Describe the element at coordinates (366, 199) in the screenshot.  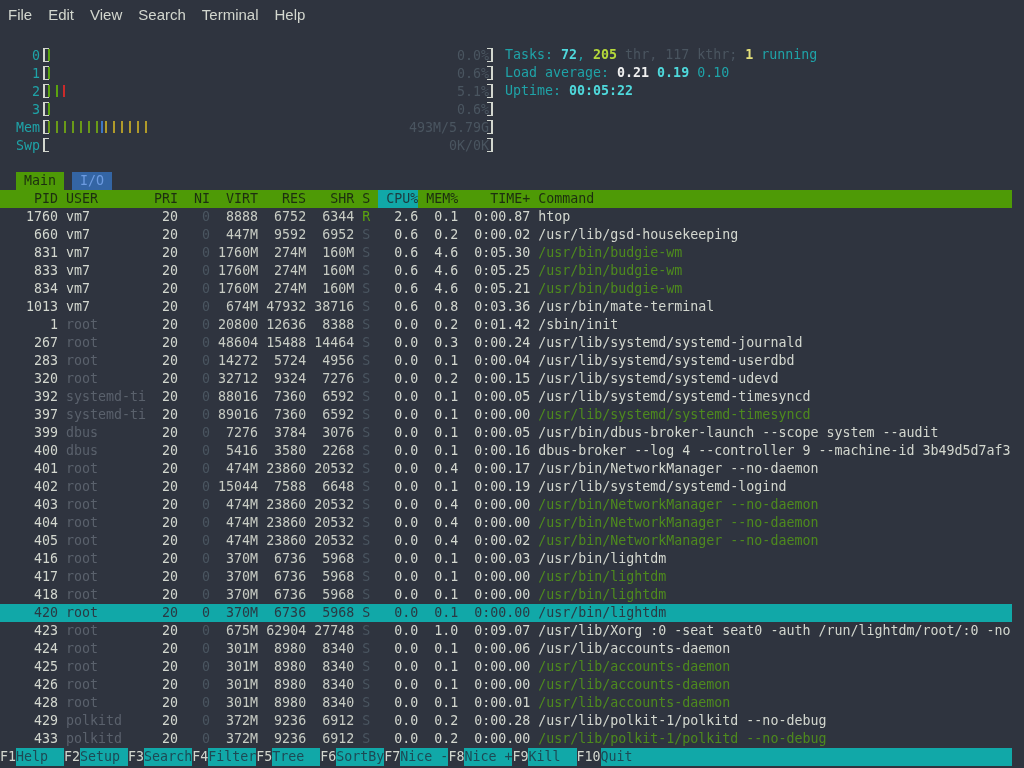
I see `column-header: S` at that location.